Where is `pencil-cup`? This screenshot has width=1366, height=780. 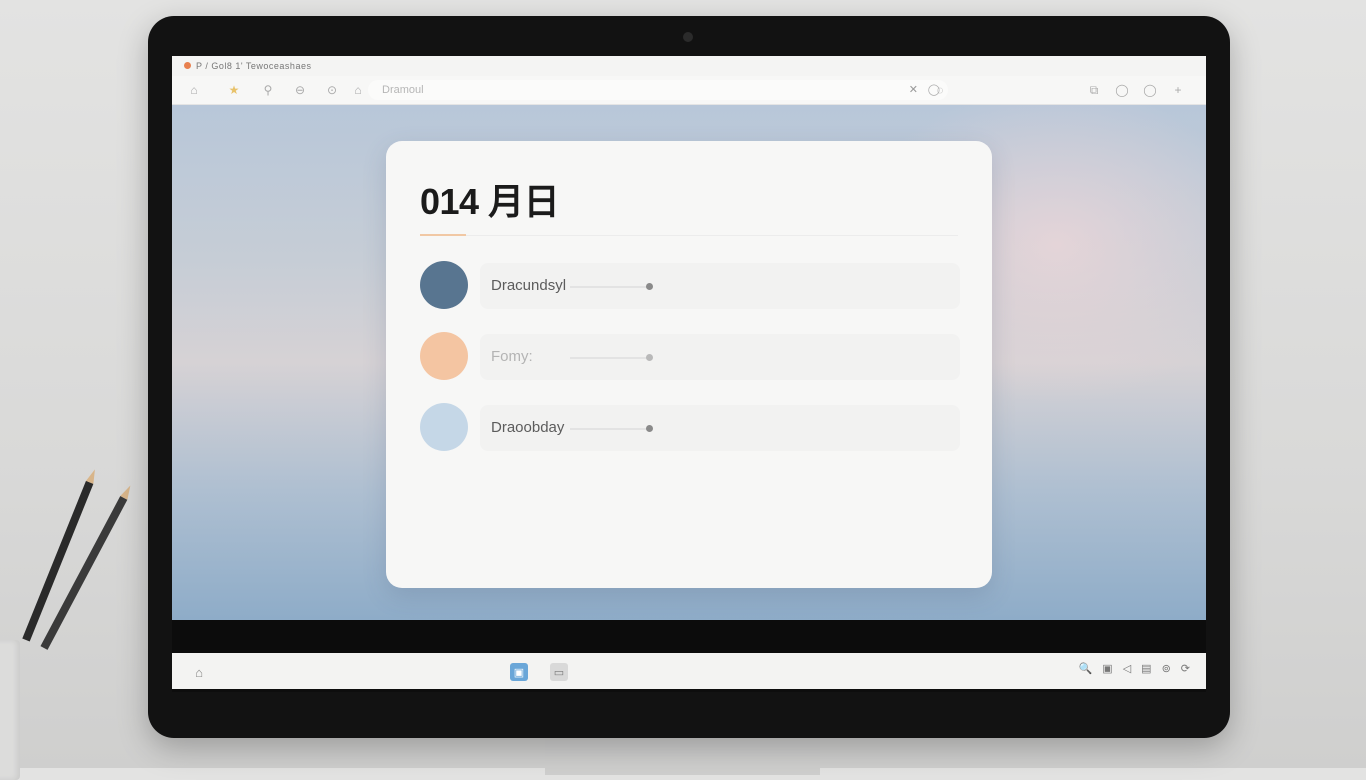 pencil-cup is located at coordinates (10, 710).